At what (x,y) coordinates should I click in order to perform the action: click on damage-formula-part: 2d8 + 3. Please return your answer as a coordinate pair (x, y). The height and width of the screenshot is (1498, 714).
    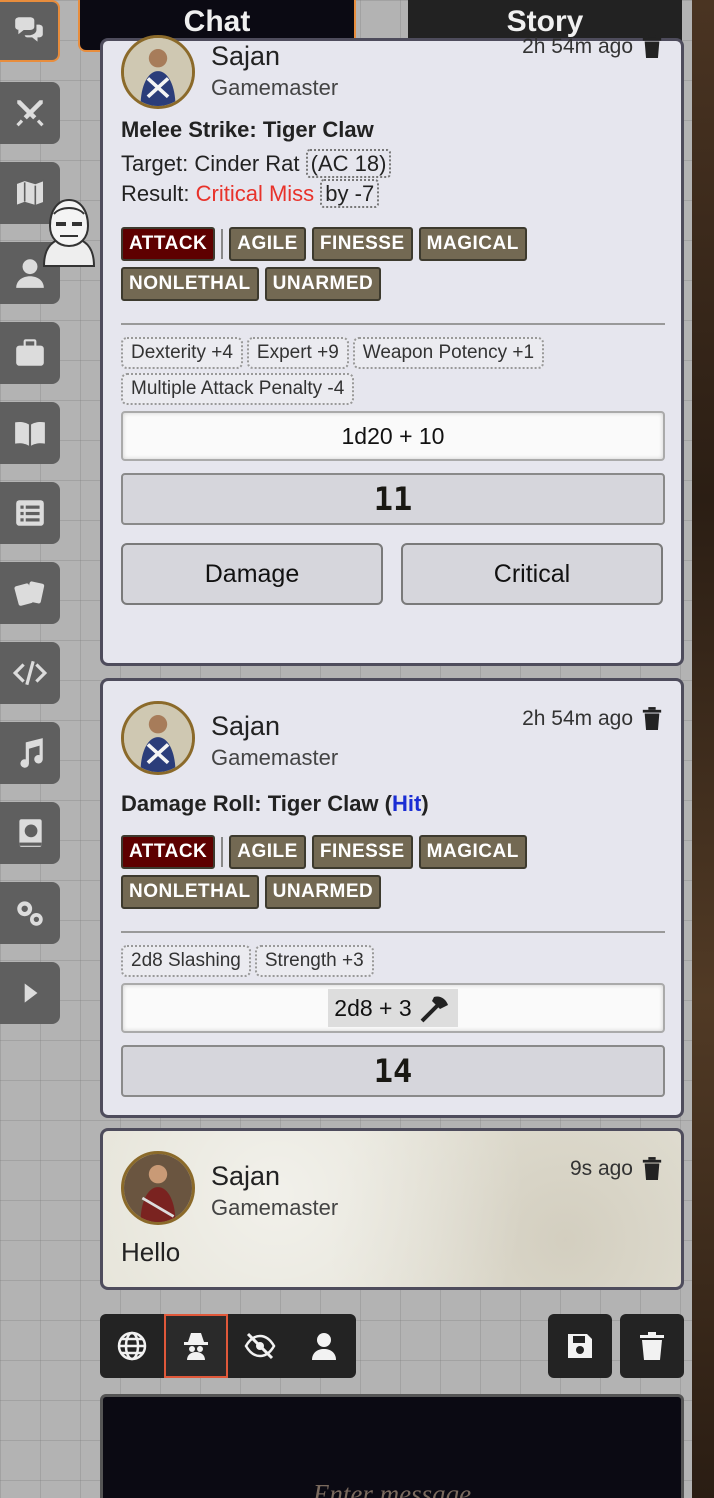
    Looking at the image, I should click on (393, 1008).